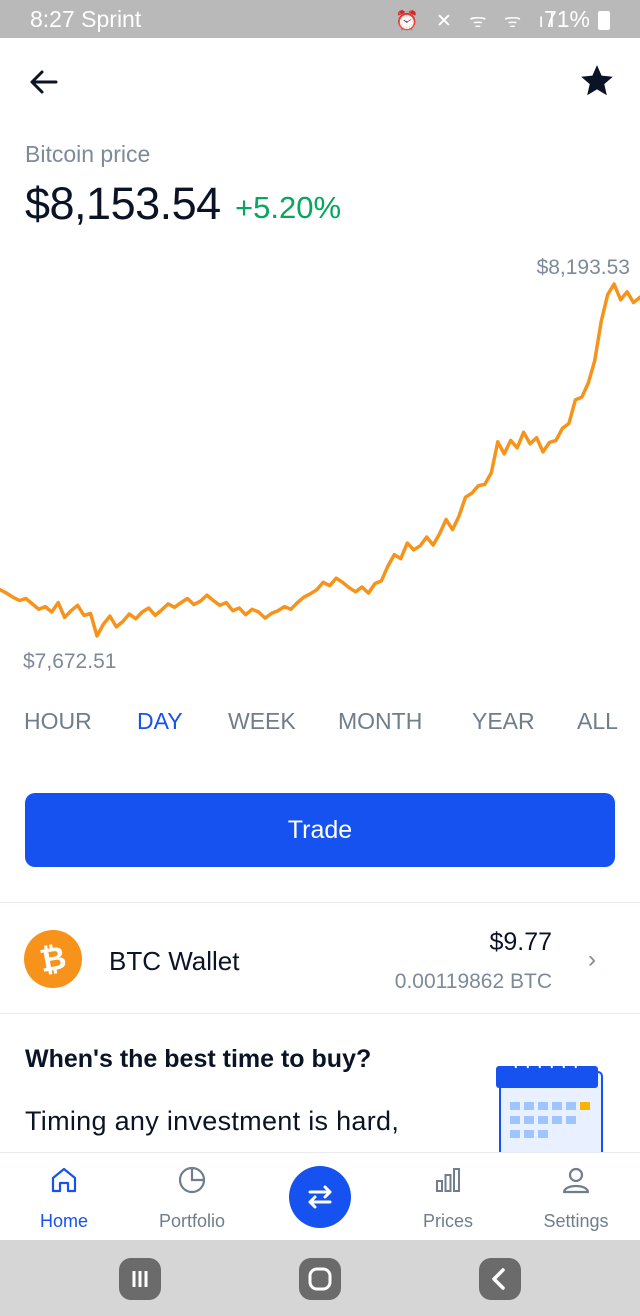  I want to click on bar-chart-icon, so click(448, 1180).